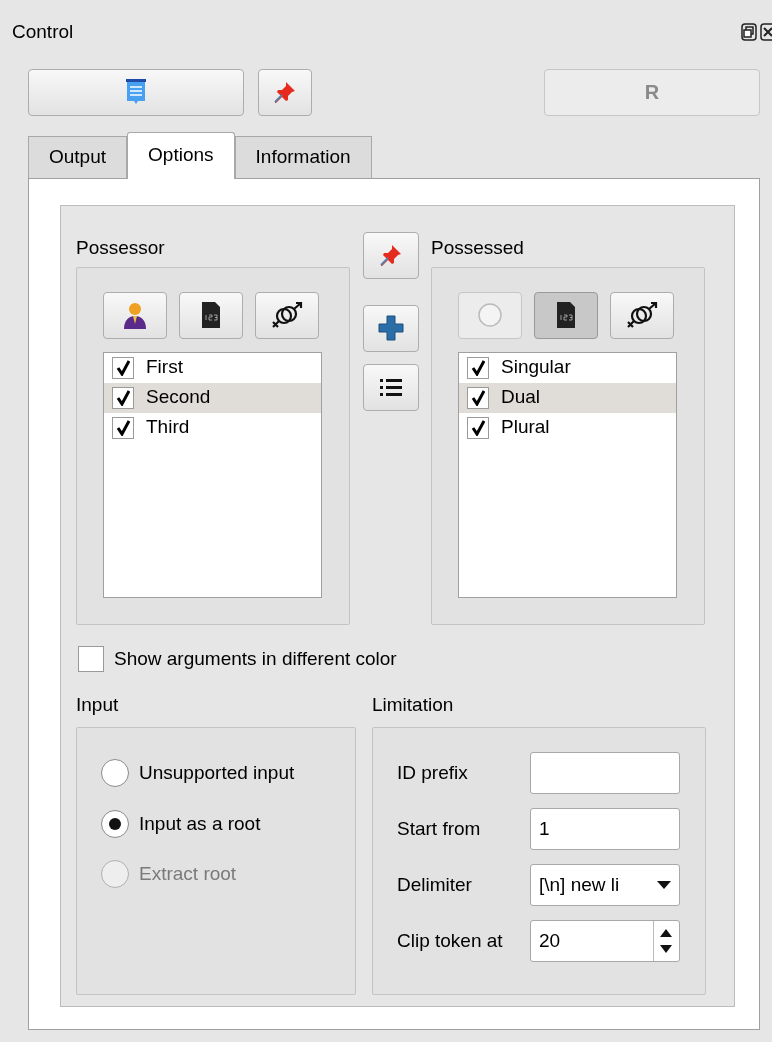 This screenshot has height=1042, width=772. Describe the element at coordinates (212, 367) in the screenshot. I see `list-item: First` at that location.